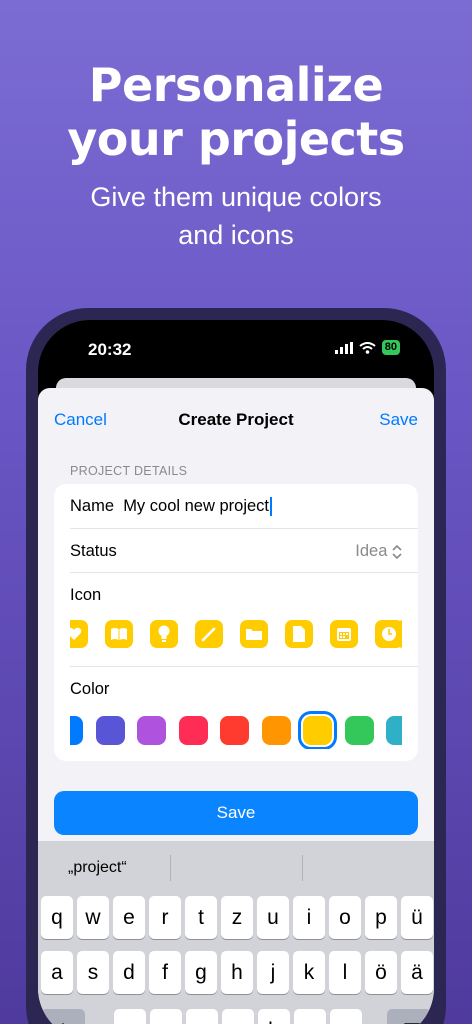  I want to click on chevron-up-down-icon, so click(397, 551).